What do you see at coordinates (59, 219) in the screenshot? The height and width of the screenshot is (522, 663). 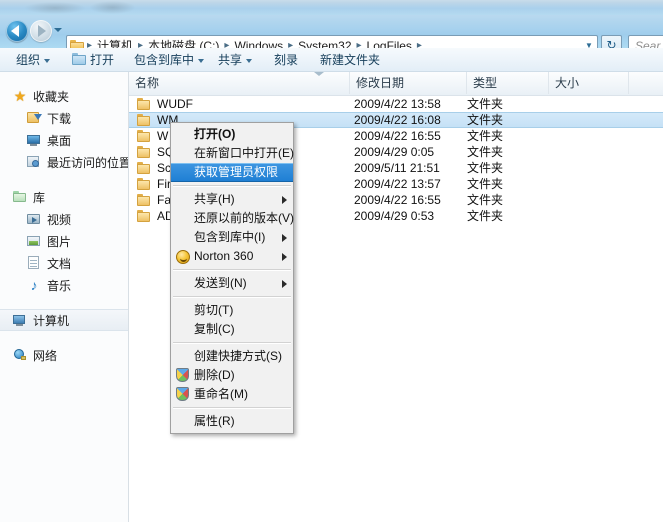 I see `sidebar-label-videos: 视频` at bounding box center [59, 219].